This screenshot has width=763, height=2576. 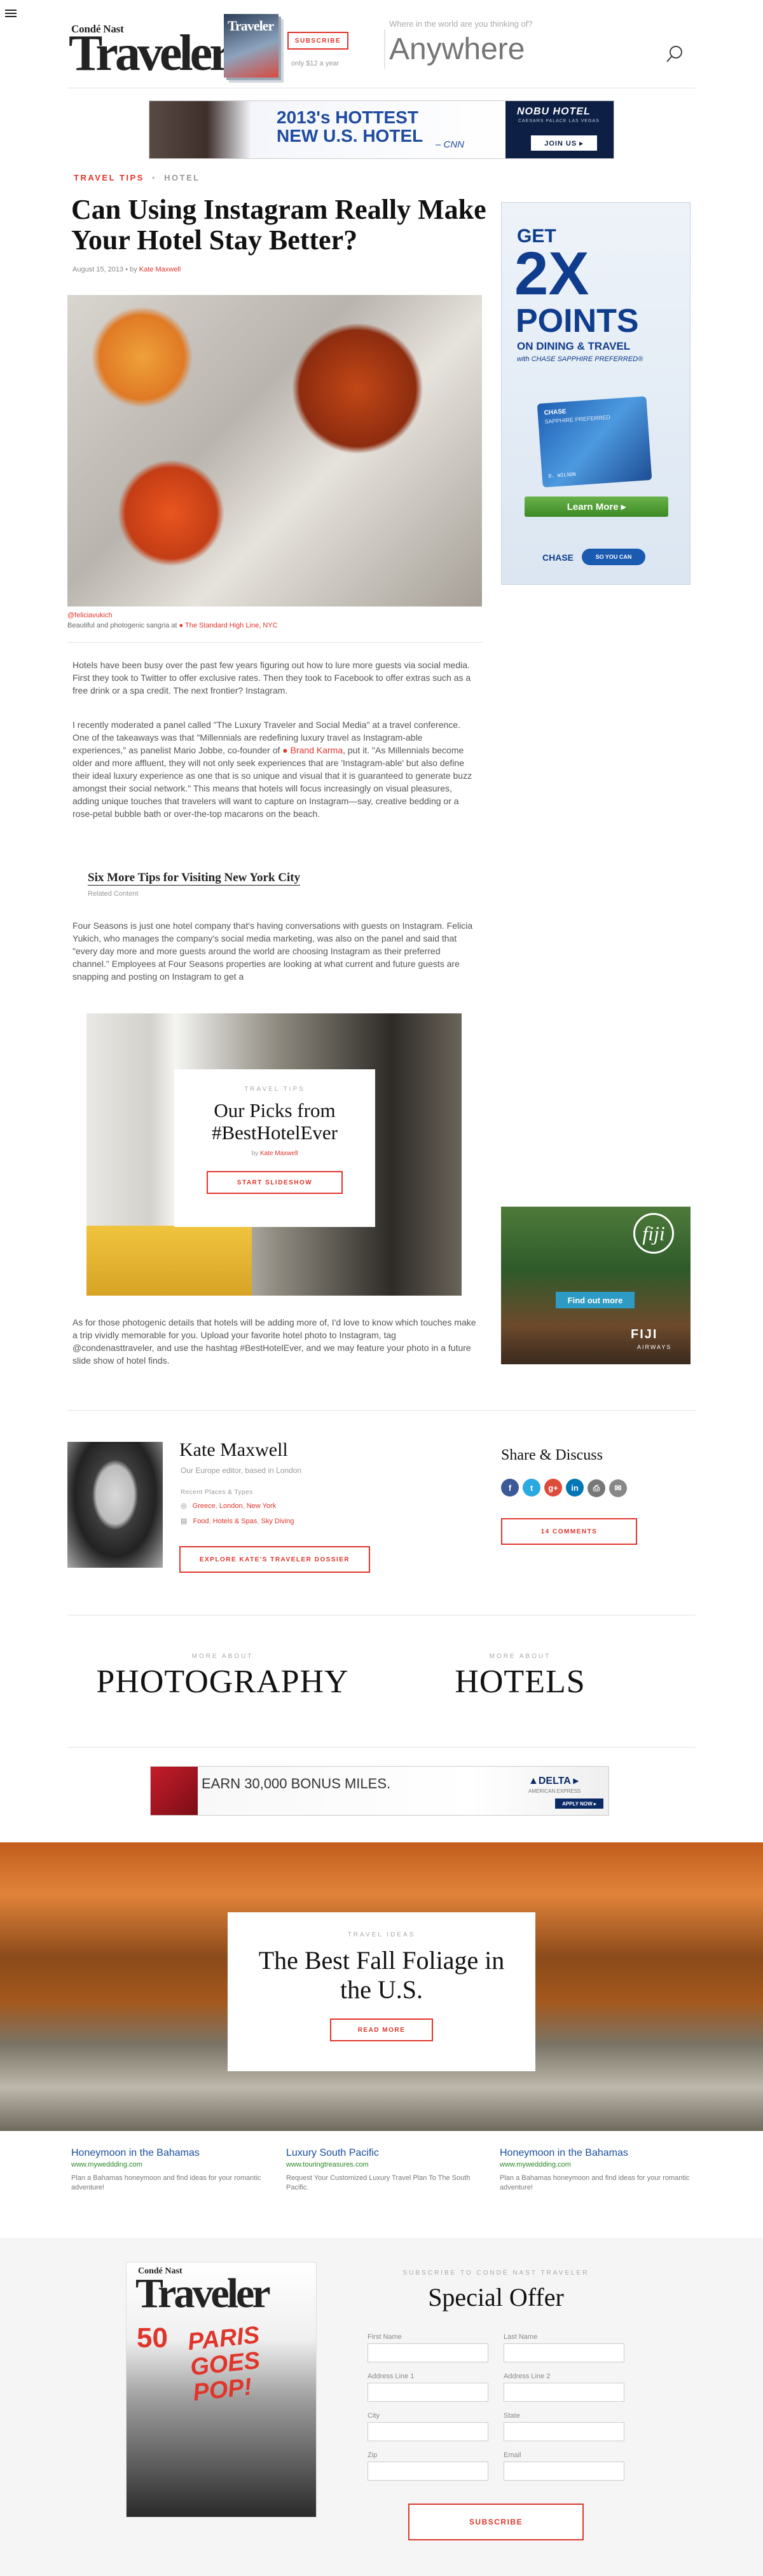 What do you see at coordinates (274, 1089) in the screenshot?
I see `slideshow-kicker: TRAVEL TIPS` at bounding box center [274, 1089].